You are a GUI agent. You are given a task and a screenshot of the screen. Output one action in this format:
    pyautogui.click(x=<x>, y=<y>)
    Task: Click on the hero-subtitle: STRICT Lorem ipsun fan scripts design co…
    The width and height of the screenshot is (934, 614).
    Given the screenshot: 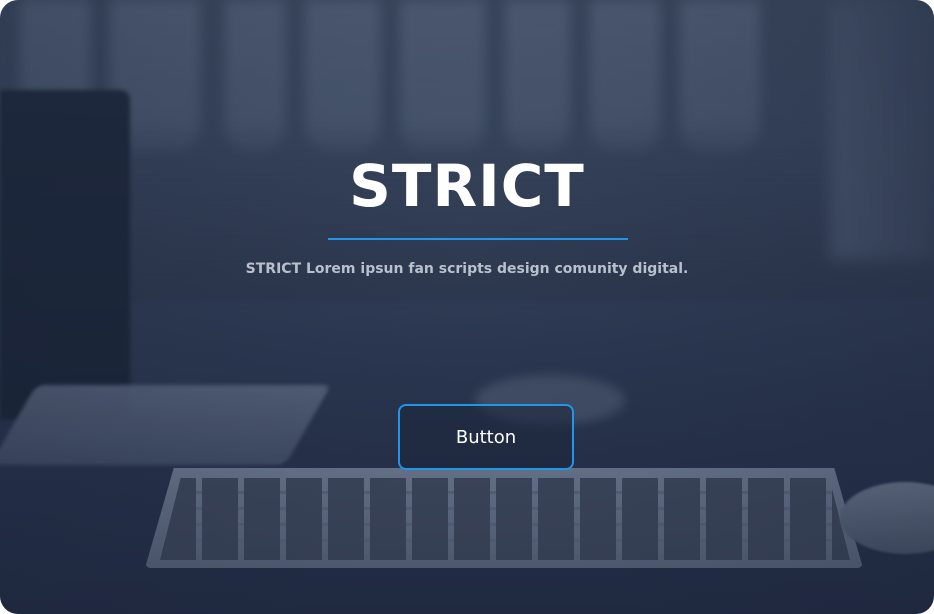 What is the action you would take?
    pyautogui.click(x=467, y=269)
    